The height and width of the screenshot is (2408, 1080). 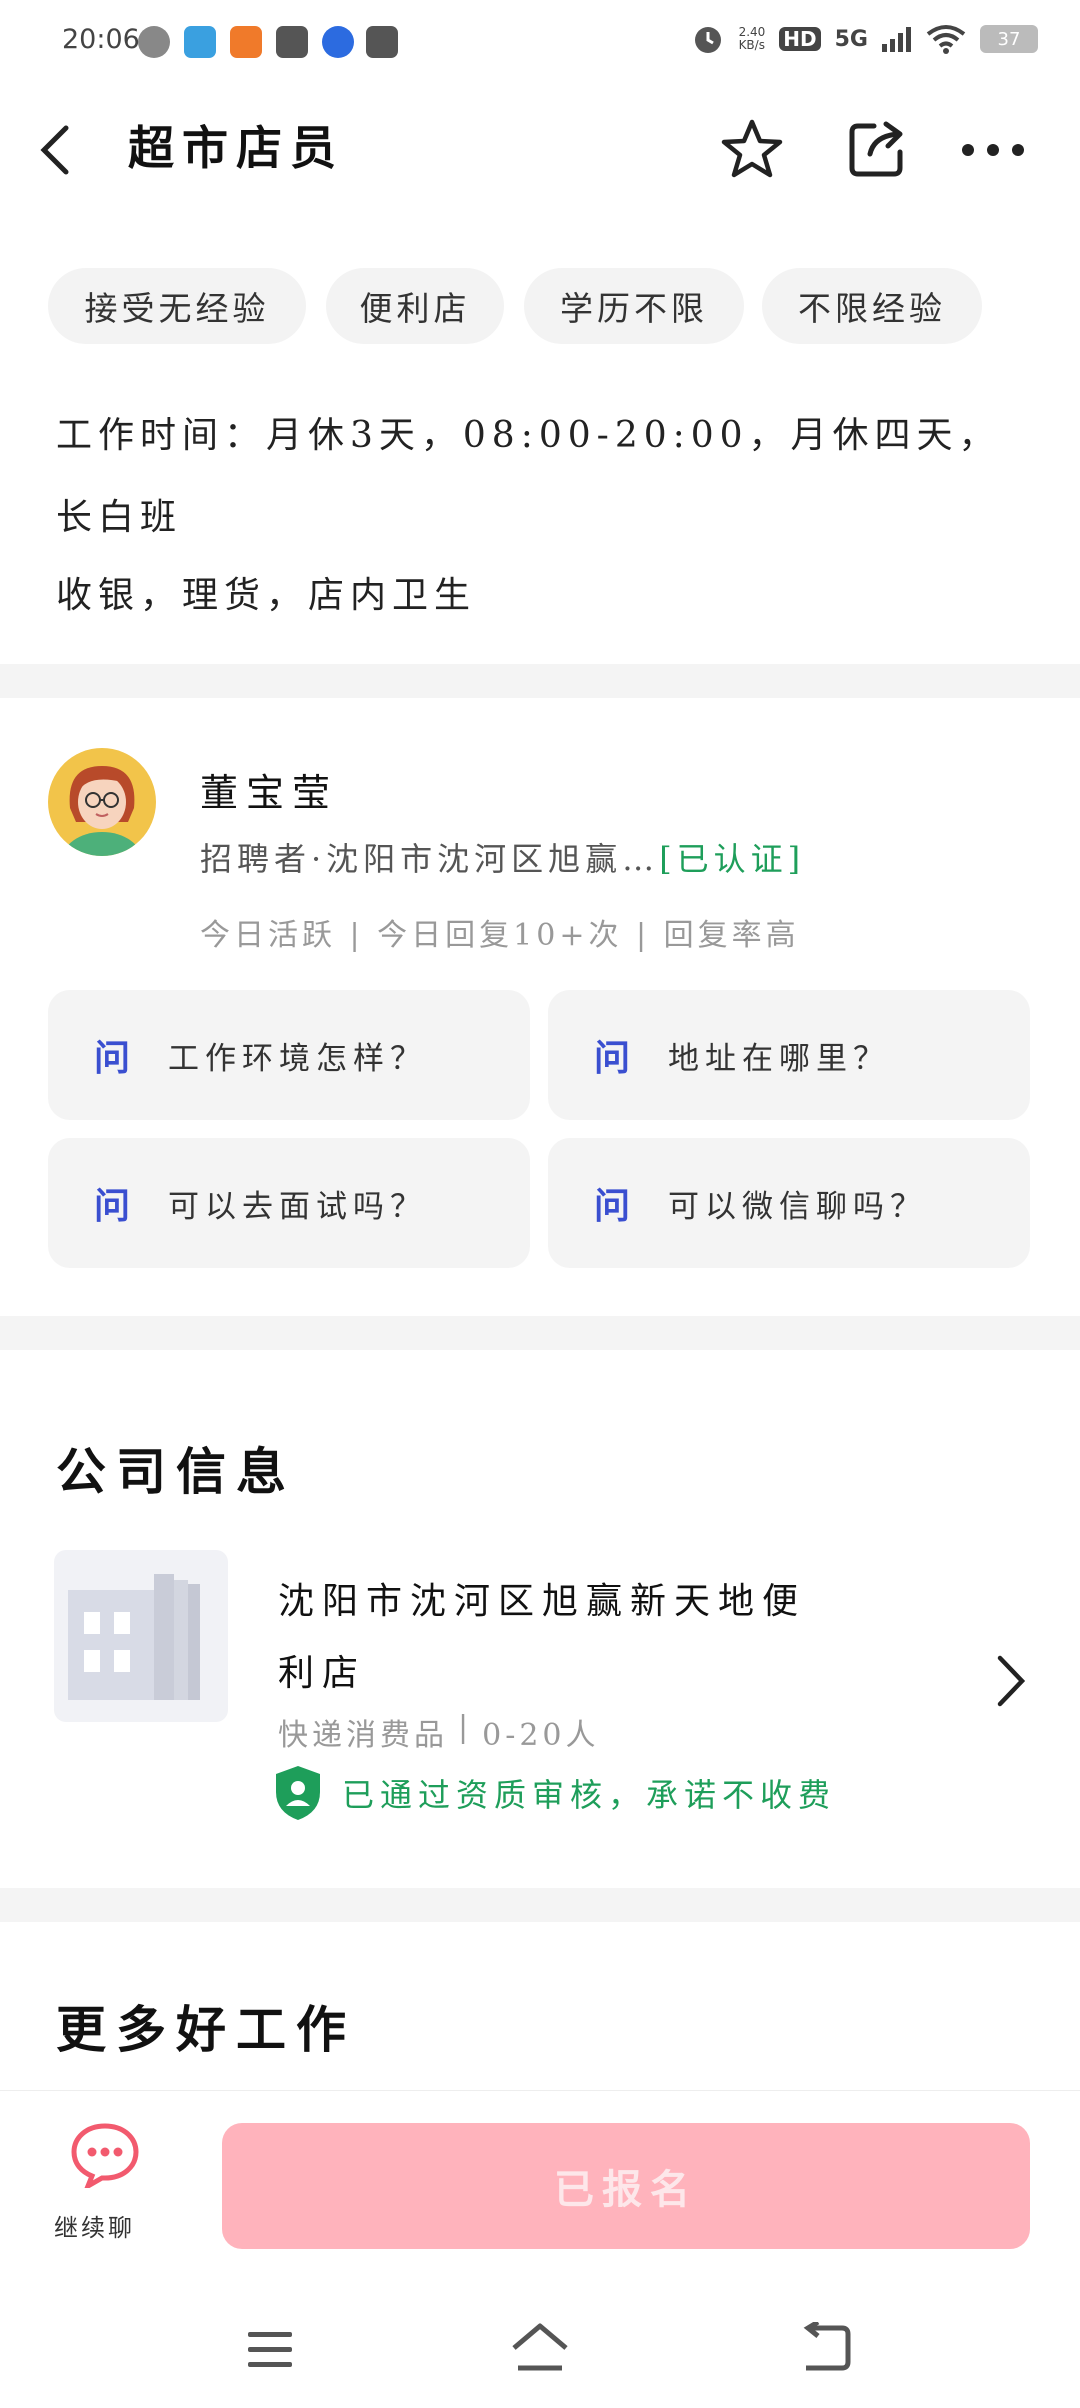 I want to click on message-icon, so click(x=382, y=42).